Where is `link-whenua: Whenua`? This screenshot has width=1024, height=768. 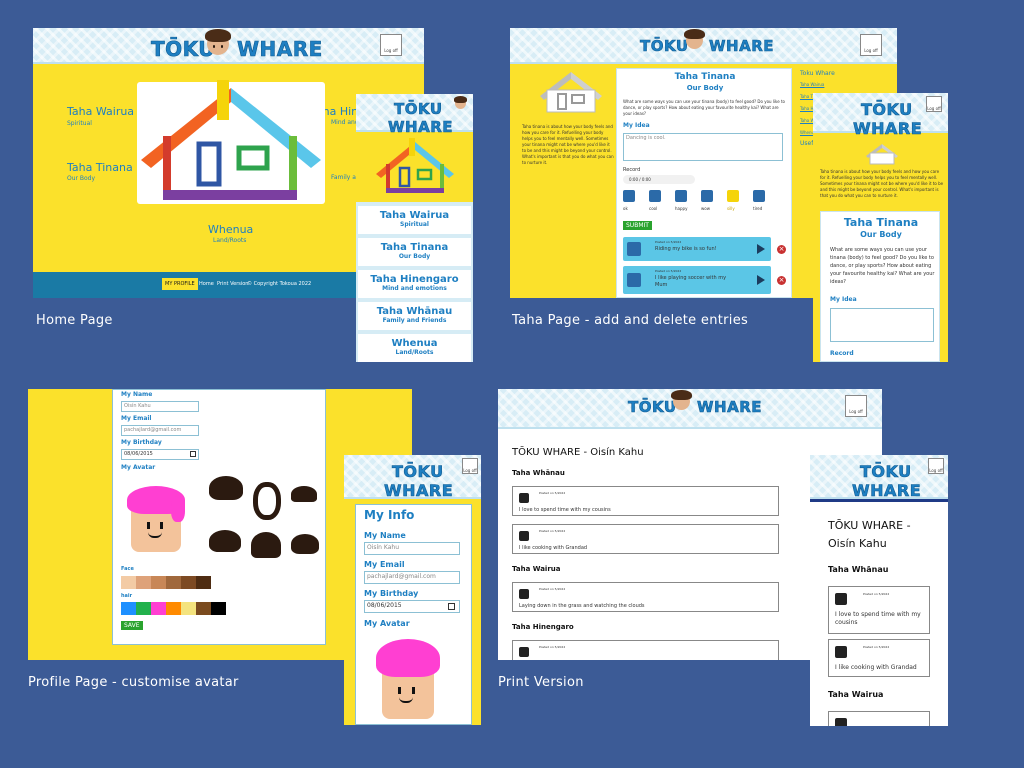 link-whenua: Whenua is located at coordinates (230, 229).